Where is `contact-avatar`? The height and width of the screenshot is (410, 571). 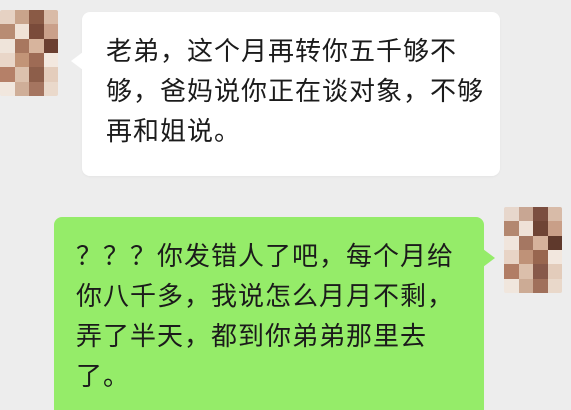
contact-avatar is located at coordinates (29, 53).